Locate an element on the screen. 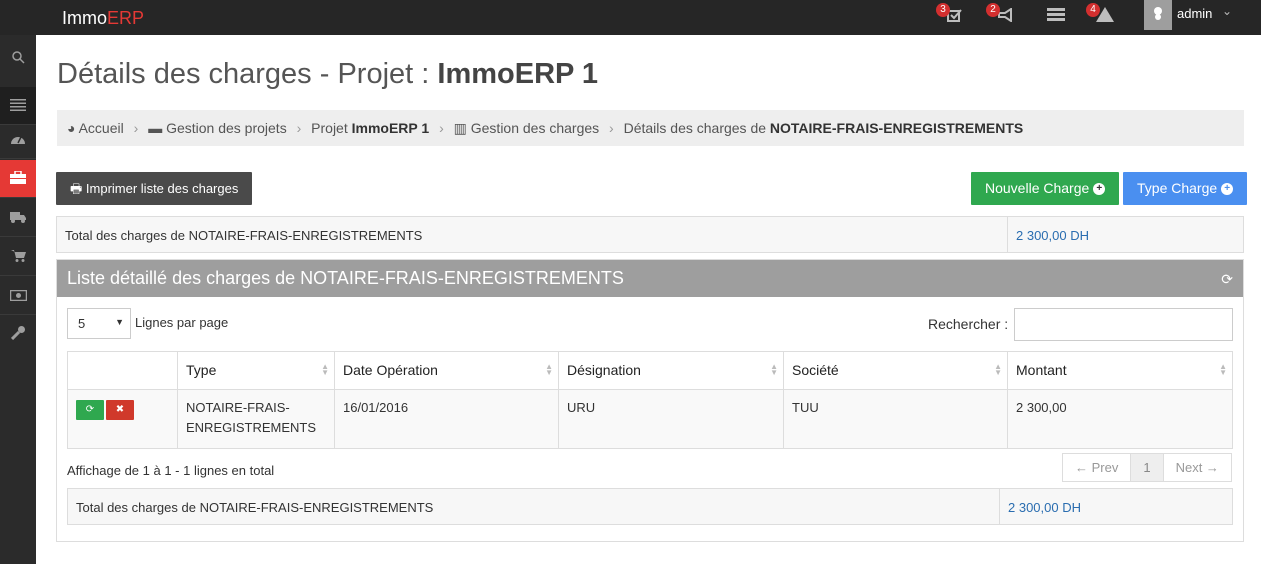 This screenshot has height=564, width=1261. row-actions: ⟳ ✖ is located at coordinates (122, 419).